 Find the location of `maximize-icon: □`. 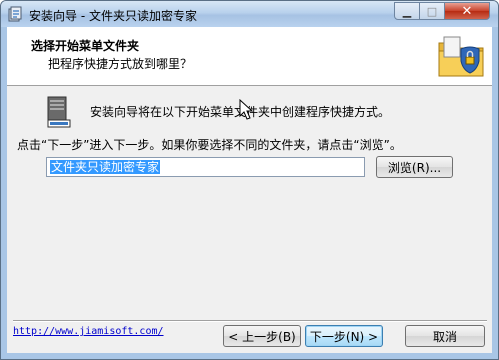

maximize-icon: □ is located at coordinates (432, 11).